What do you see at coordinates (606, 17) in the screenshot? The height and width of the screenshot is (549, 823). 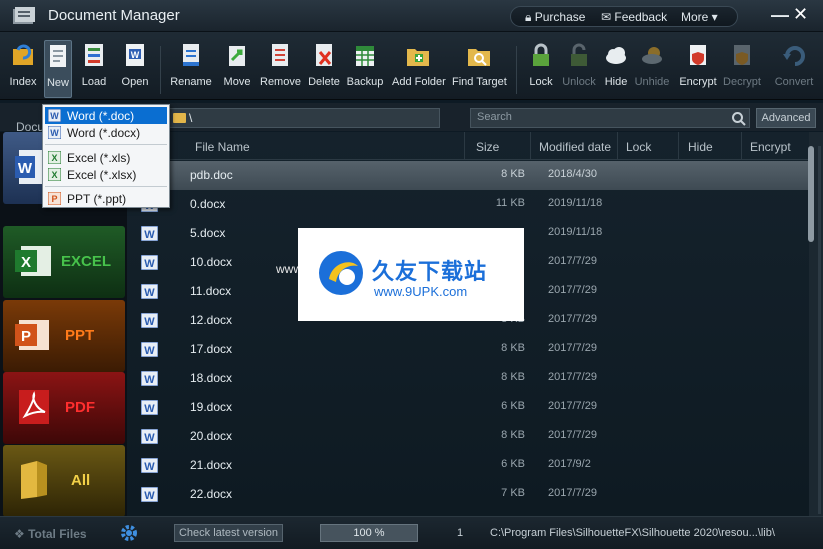 I see `mail-icon: ✉︎` at bounding box center [606, 17].